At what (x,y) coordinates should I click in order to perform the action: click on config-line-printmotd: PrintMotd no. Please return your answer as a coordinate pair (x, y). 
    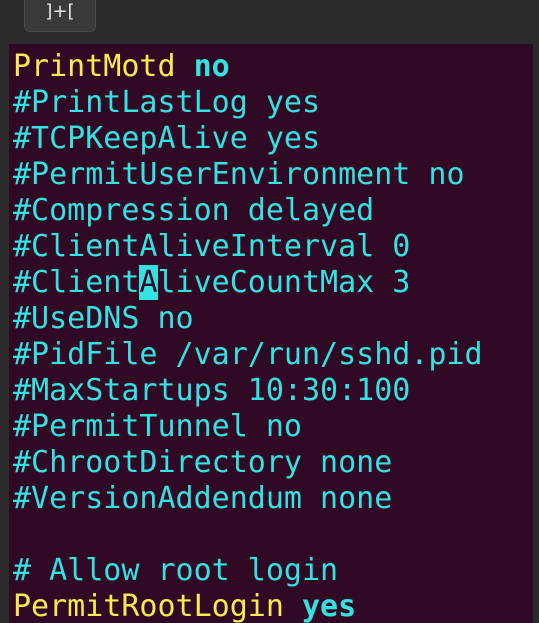
    Looking at the image, I should click on (121, 67).